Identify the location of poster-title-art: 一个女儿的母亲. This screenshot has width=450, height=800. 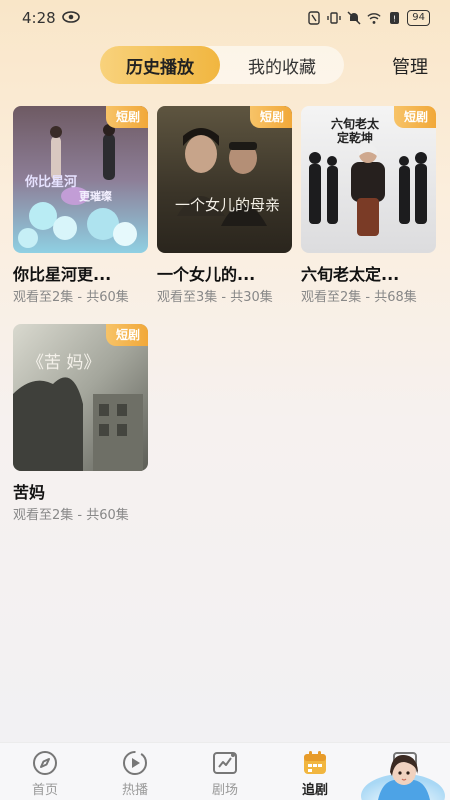
(227, 205).